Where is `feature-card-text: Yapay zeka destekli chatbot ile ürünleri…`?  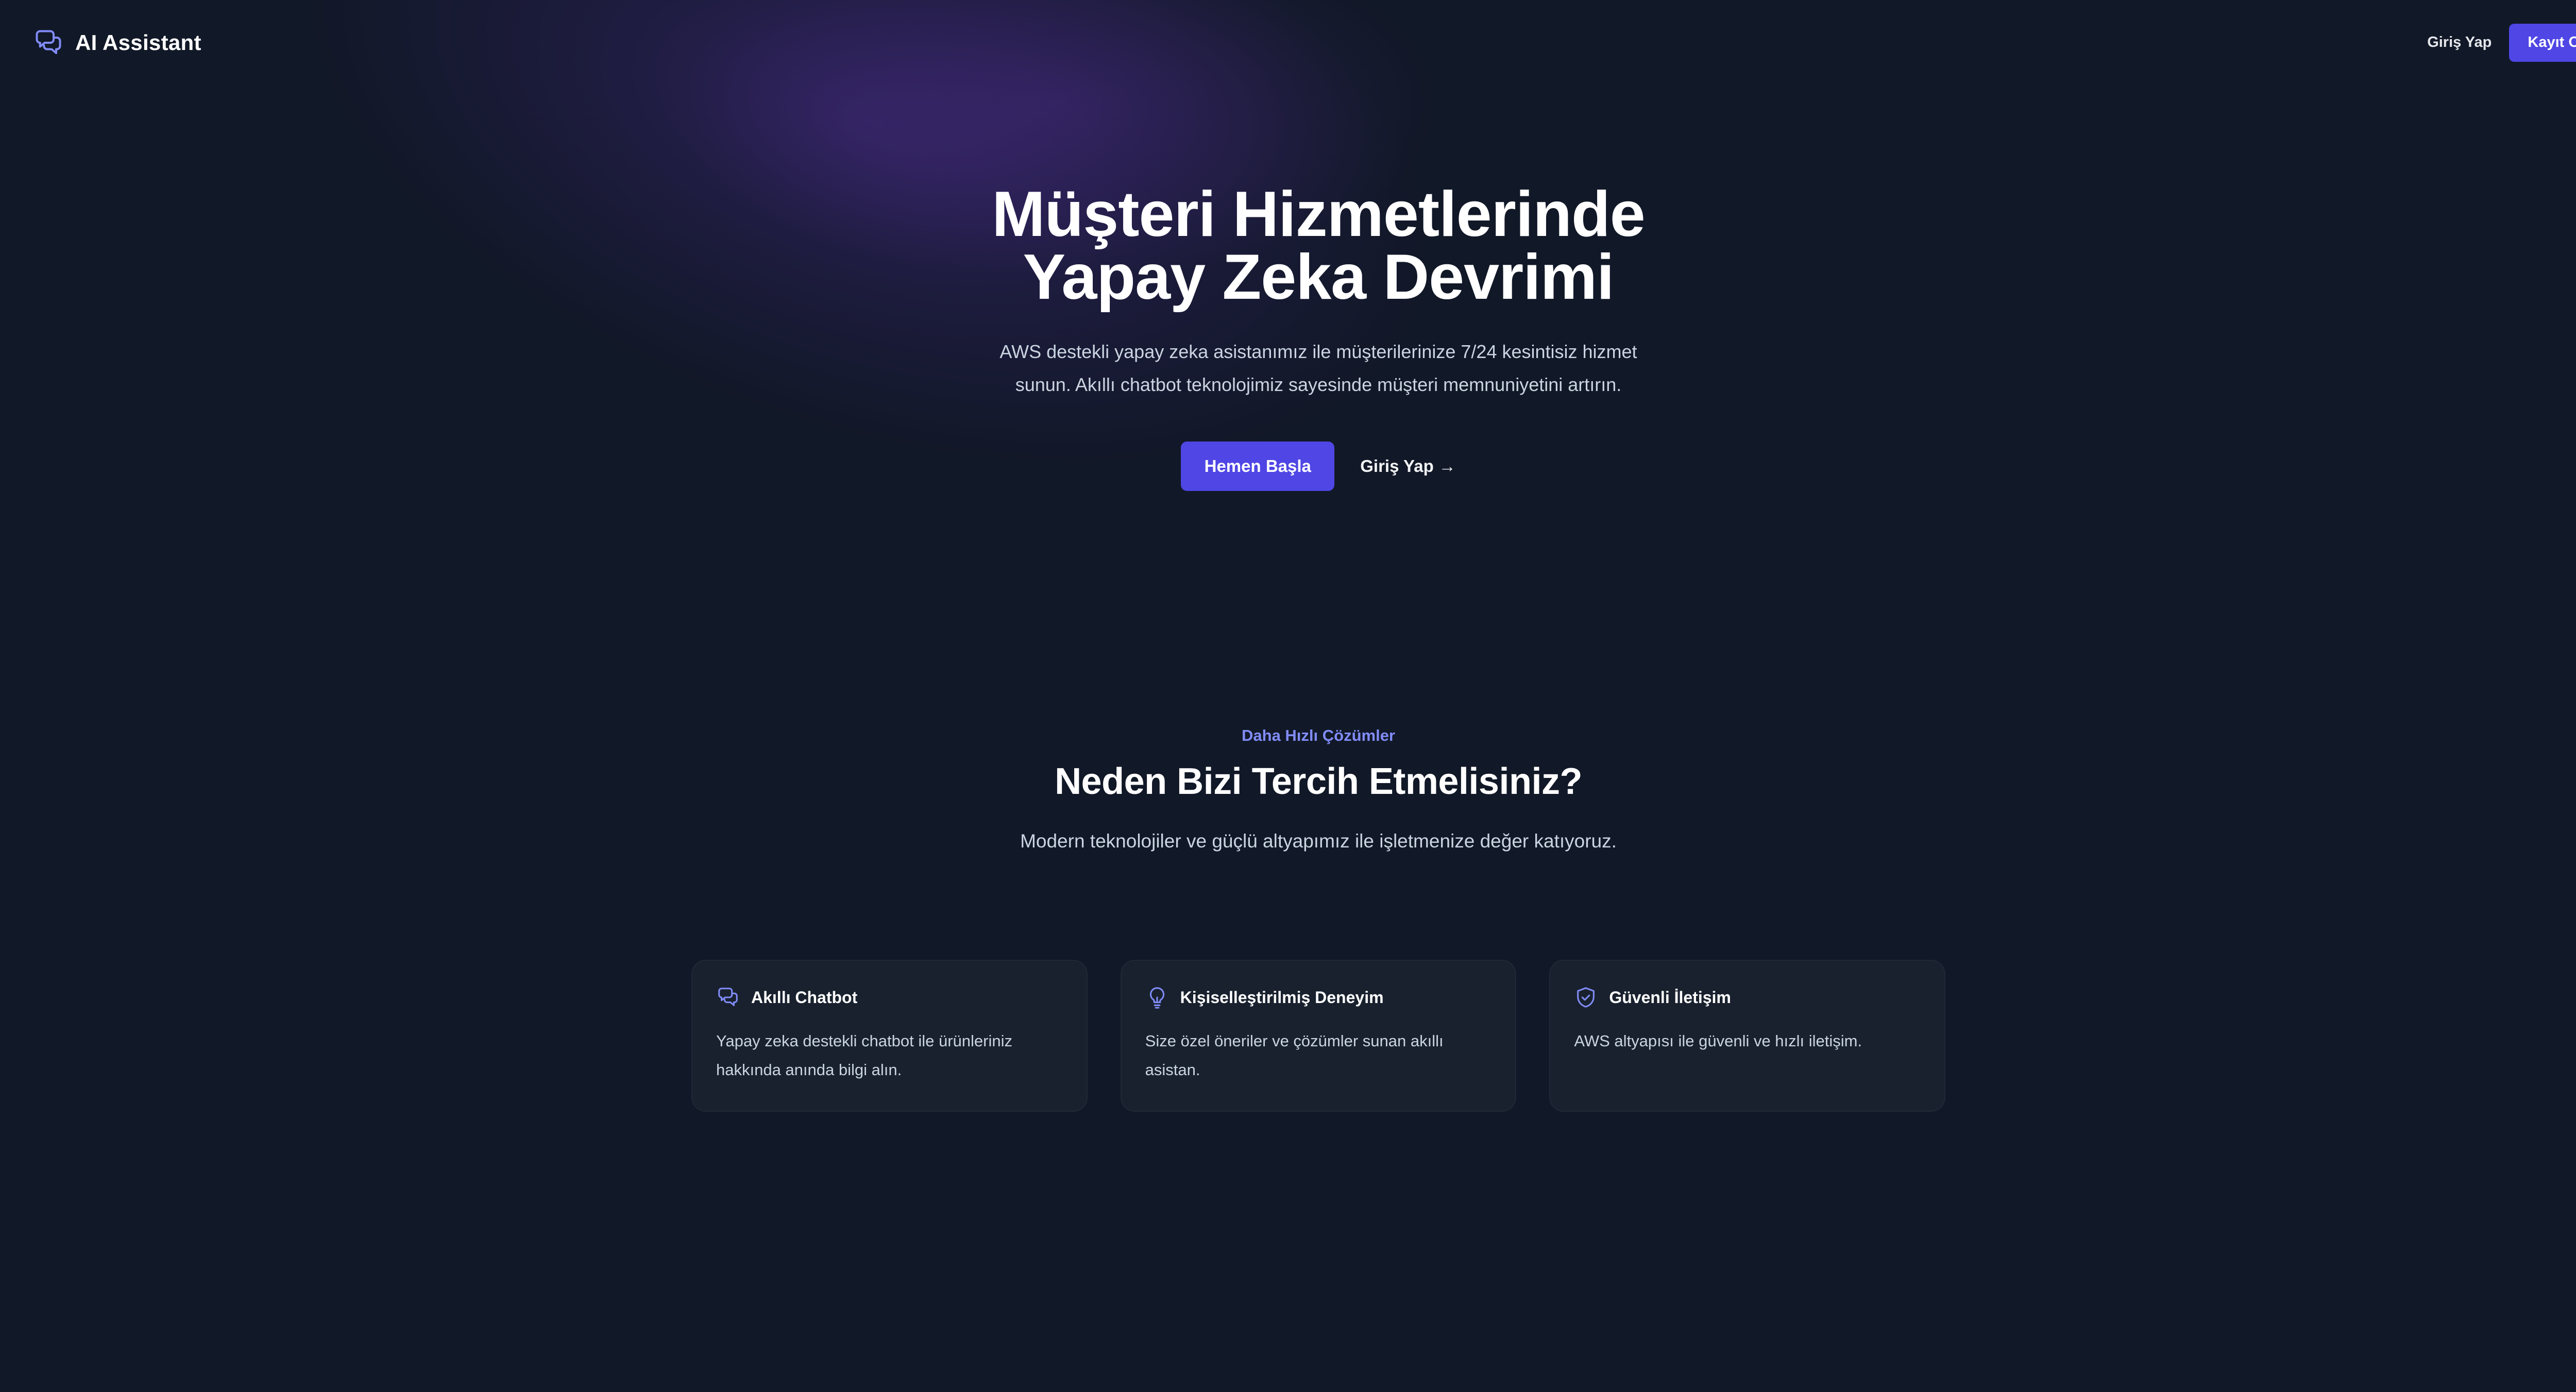
feature-card-text: Yapay zeka destekli chatbot ile ürünleri… is located at coordinates (864, 1055).